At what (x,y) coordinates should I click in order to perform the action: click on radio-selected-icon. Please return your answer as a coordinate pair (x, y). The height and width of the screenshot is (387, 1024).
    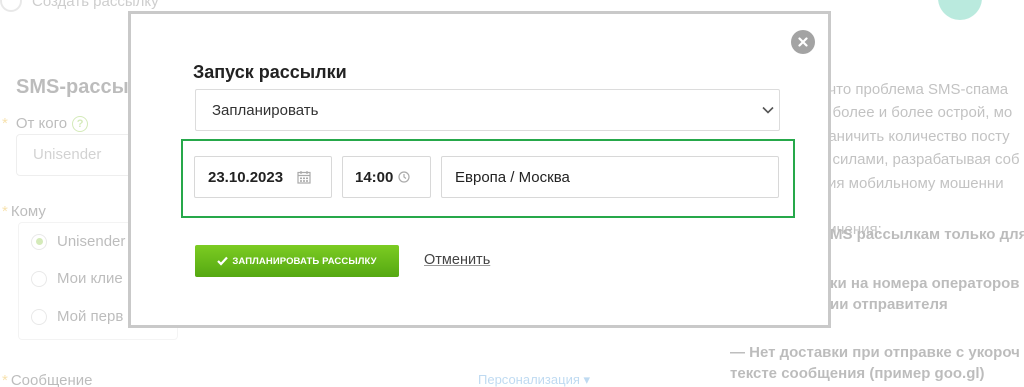
    Looking at the image, I should click on (39, 241).